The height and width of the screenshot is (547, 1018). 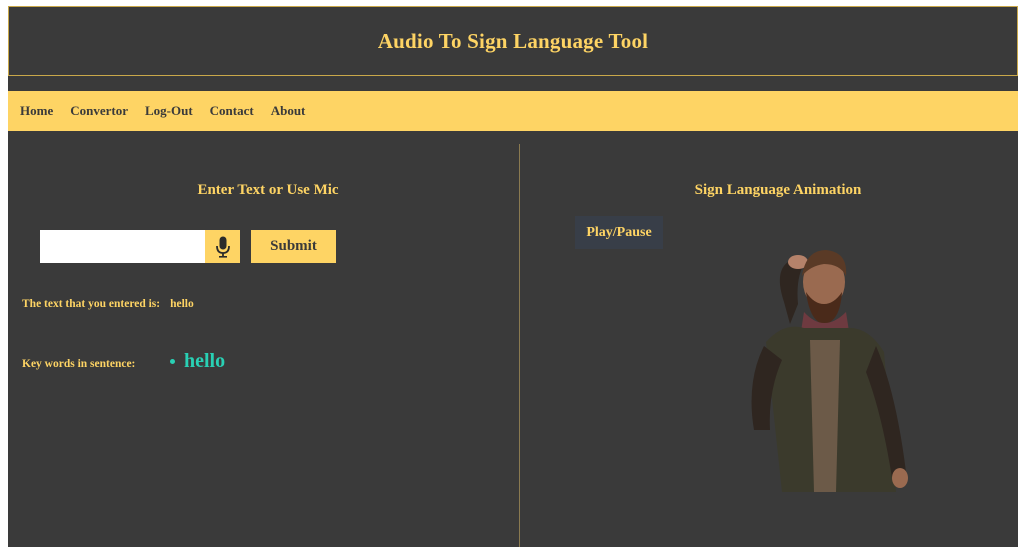 What do you see at coordinates (182, 304) in the screenshot?
I see `entered-text-value: hello` at bounding box center [182, 304].